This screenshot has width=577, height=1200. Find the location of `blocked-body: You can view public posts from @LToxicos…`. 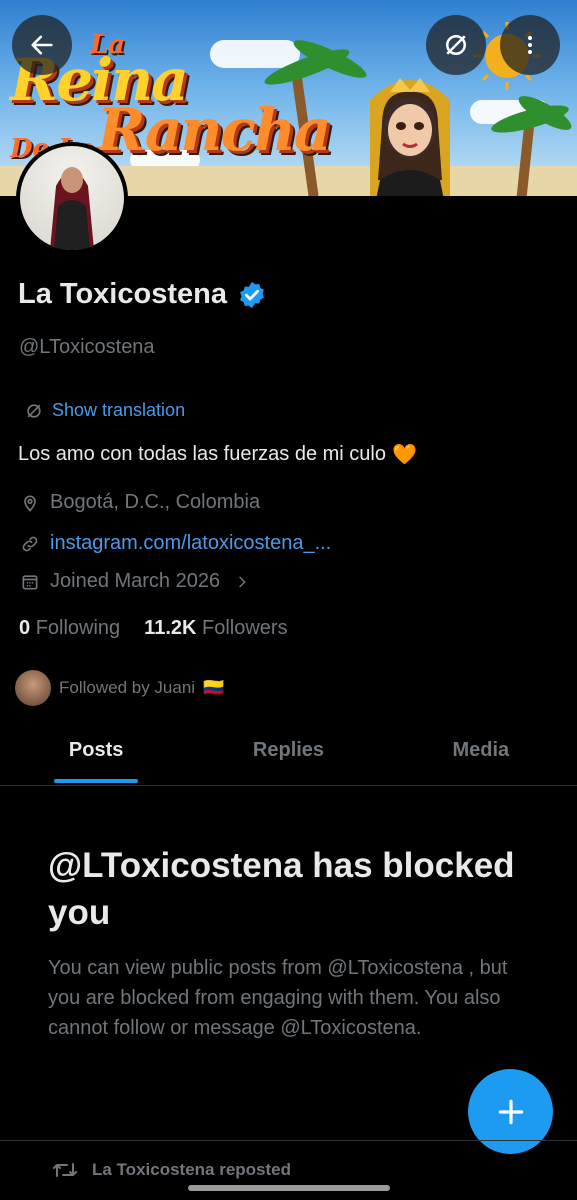

blocked-body: You can view public posts from @LToxicos… is located at coordinates (278, 998).